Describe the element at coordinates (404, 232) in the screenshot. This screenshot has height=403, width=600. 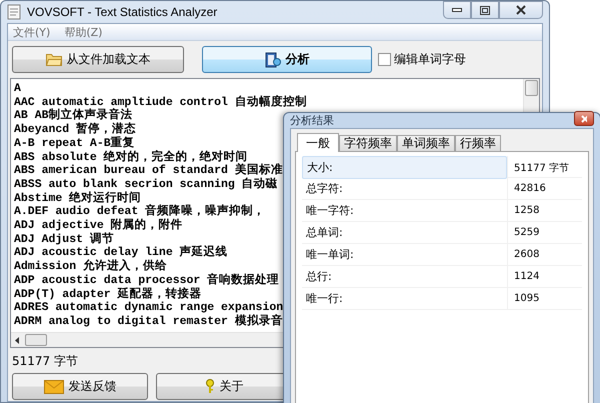
I see `stat-label: 总单词:` at that location.